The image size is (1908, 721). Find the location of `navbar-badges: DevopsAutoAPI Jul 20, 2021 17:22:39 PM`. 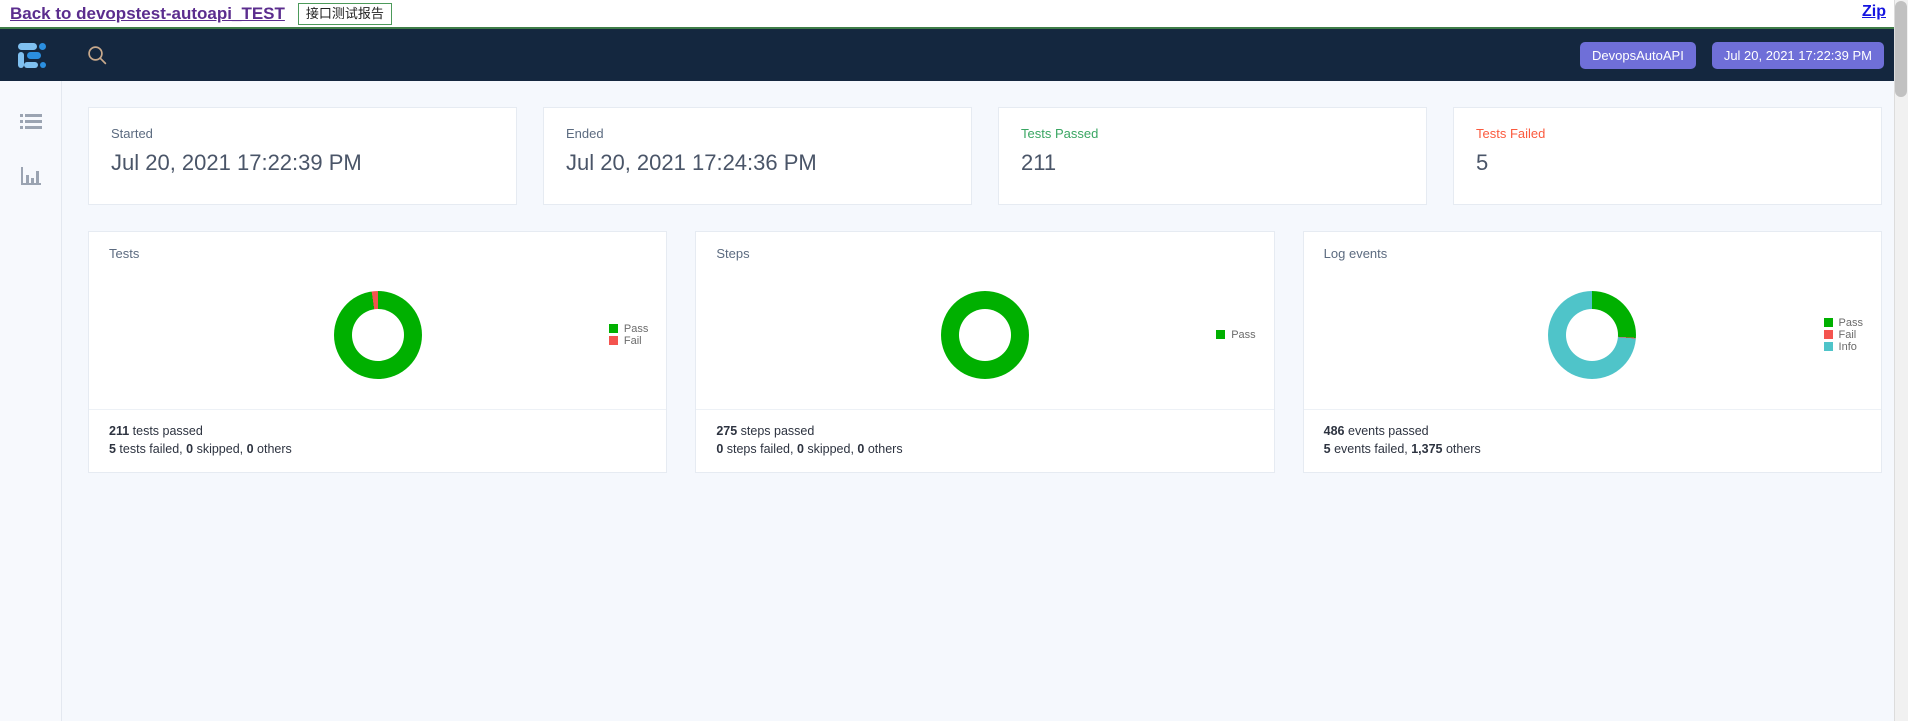

navbar-badges: DevopsAutoAPI Jul 20, 2021 17:22:39 PM is located at coordinates (1732, 55).